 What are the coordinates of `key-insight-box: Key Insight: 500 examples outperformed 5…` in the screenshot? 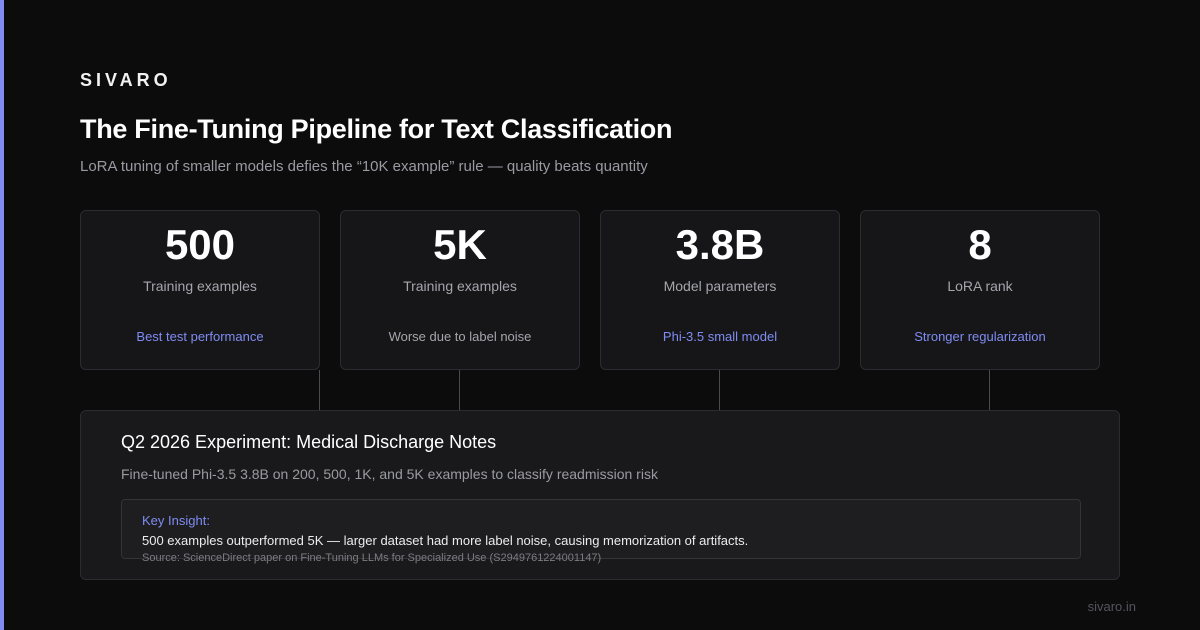 It's located at (601, 531).